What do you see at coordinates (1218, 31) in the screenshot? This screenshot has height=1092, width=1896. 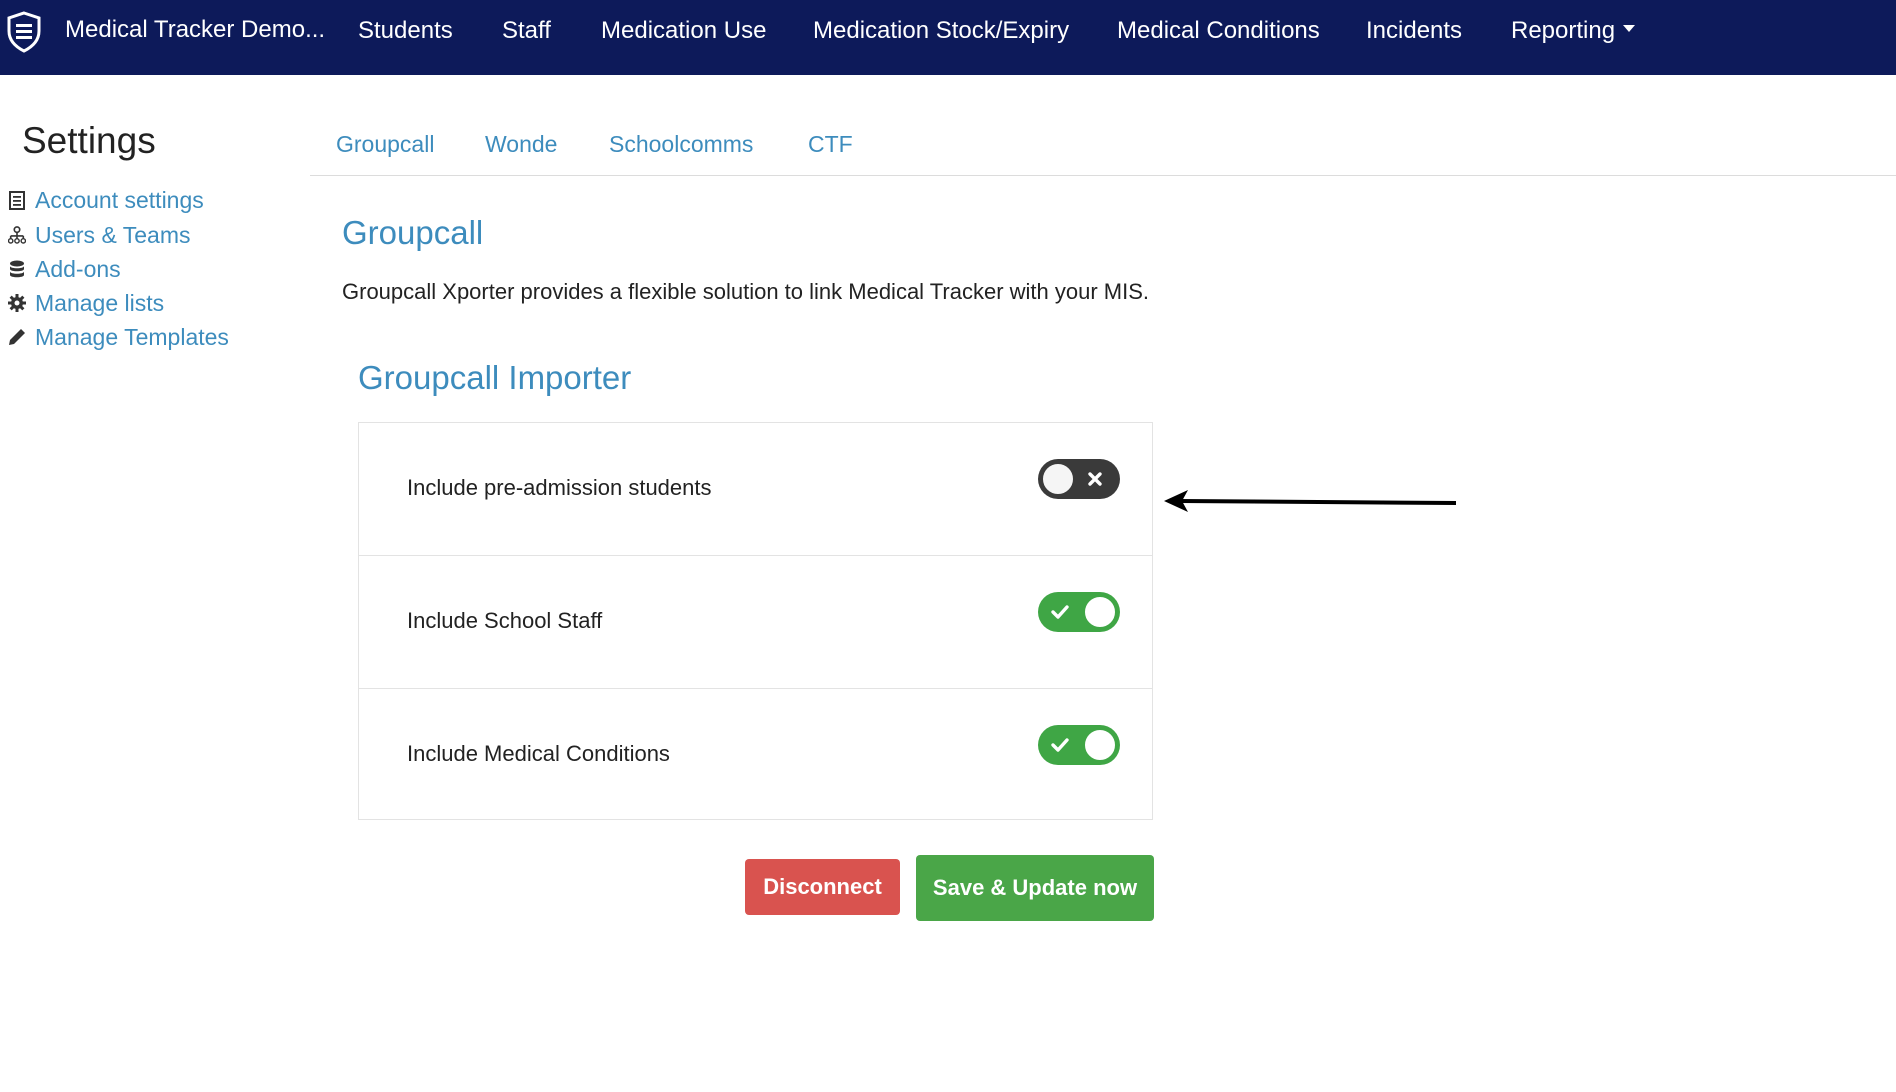 I see `nav-medical-conditions: Medical Conditions` at bounding box center [1218, 31].